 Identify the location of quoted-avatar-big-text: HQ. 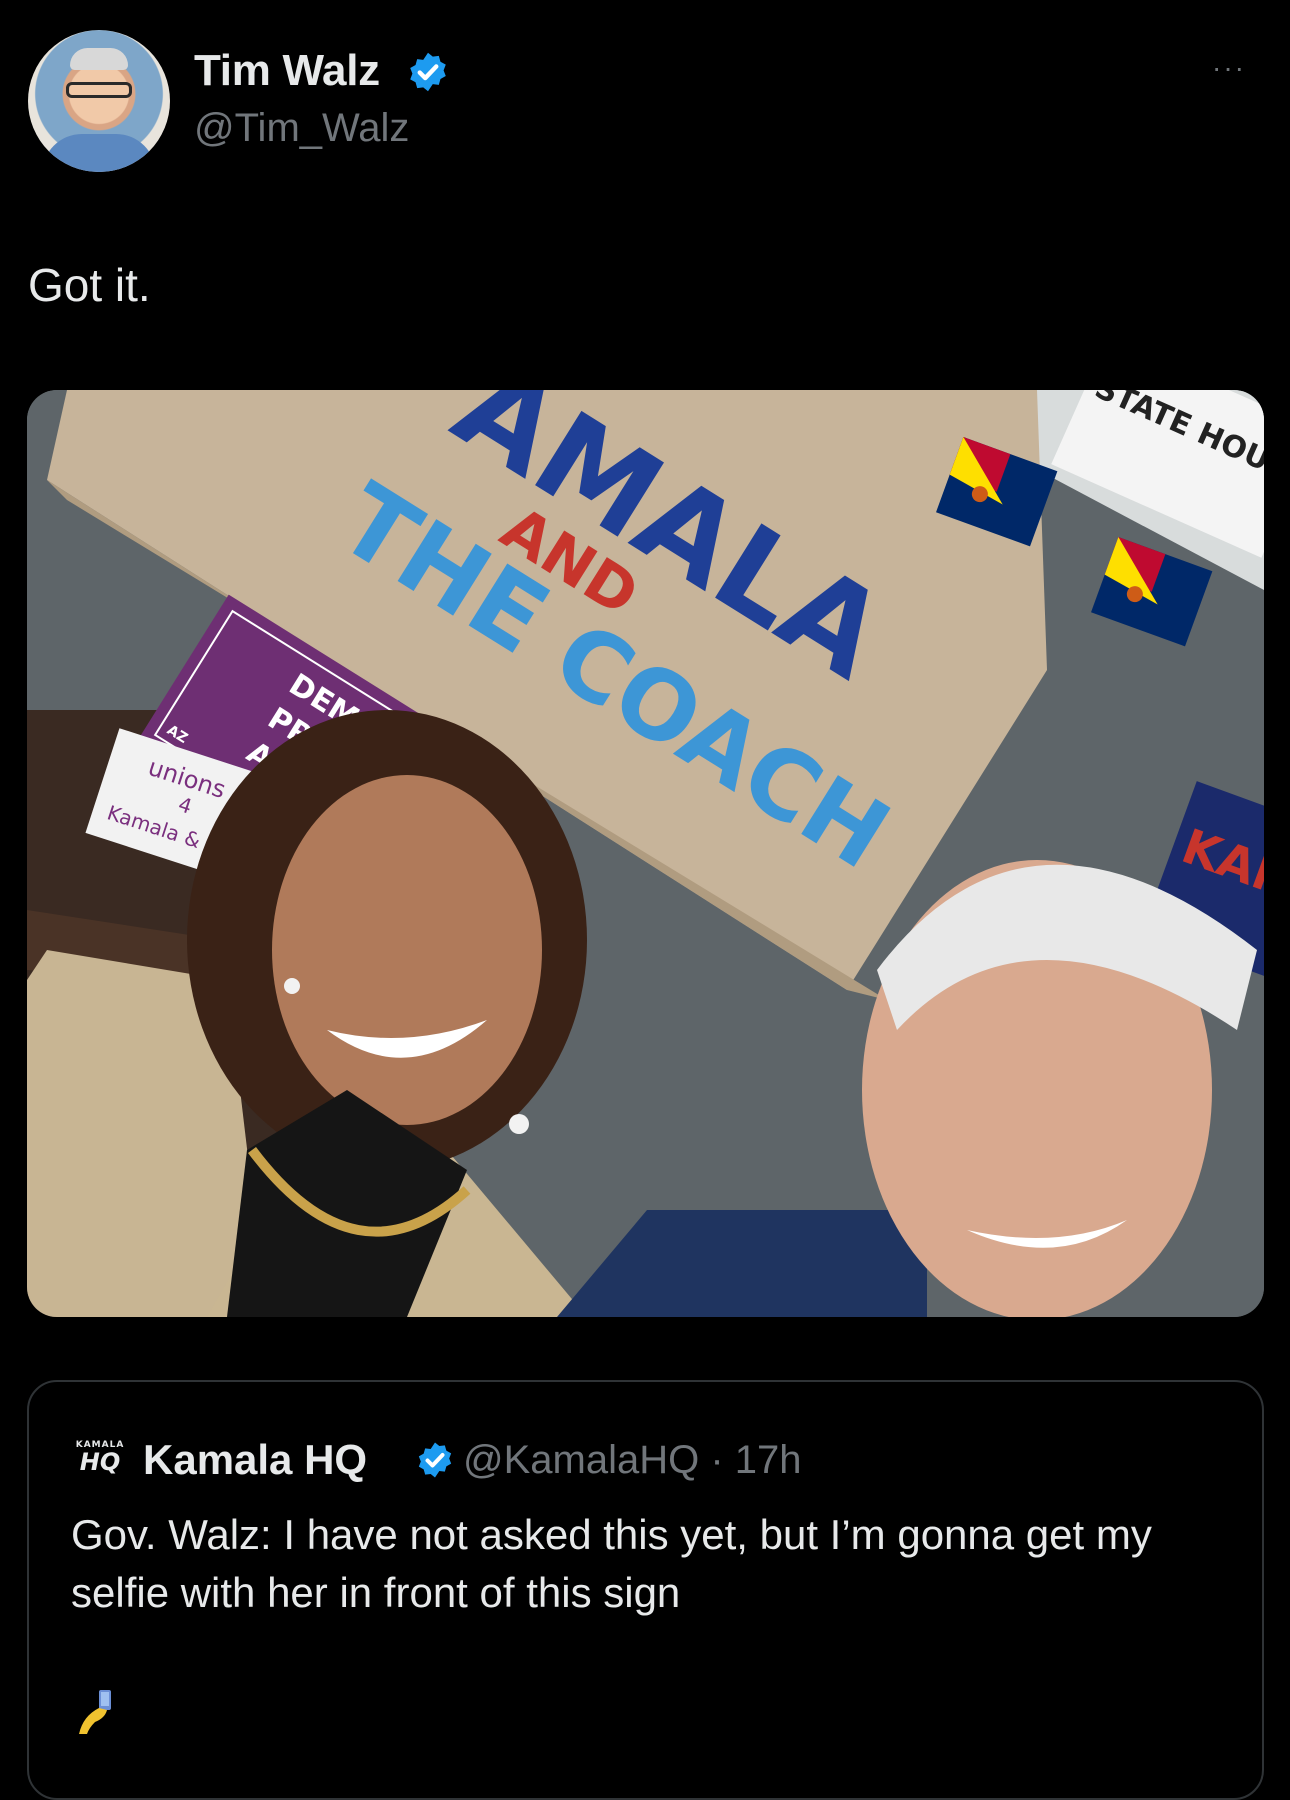
(100, 1462).